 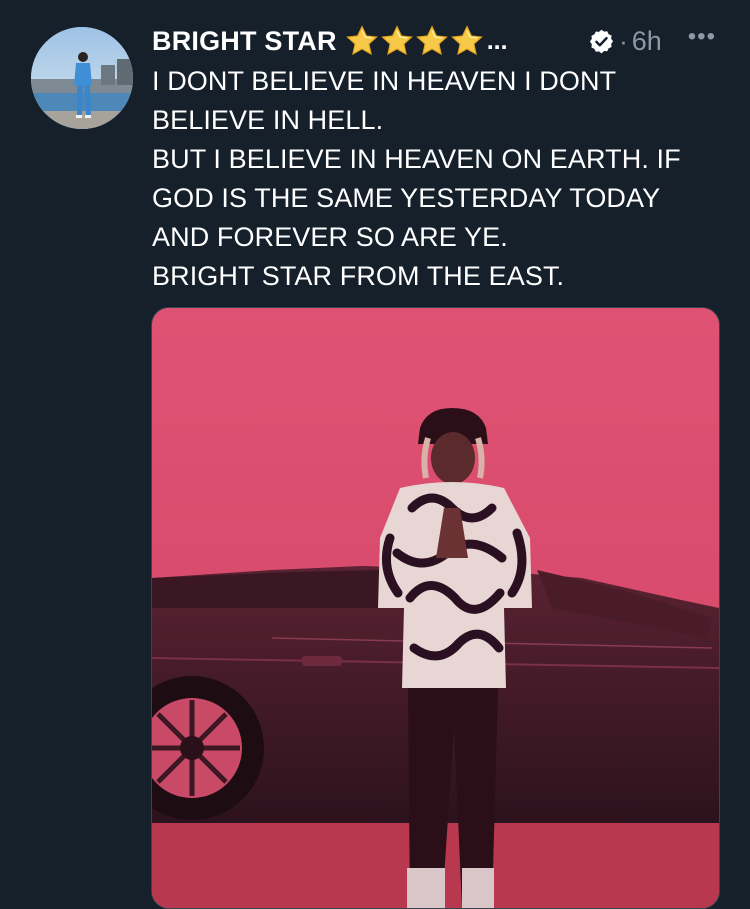 I want to click on tweet-header: BRIGHT STAR ... · 6h •••, so click(x=434, y=41).